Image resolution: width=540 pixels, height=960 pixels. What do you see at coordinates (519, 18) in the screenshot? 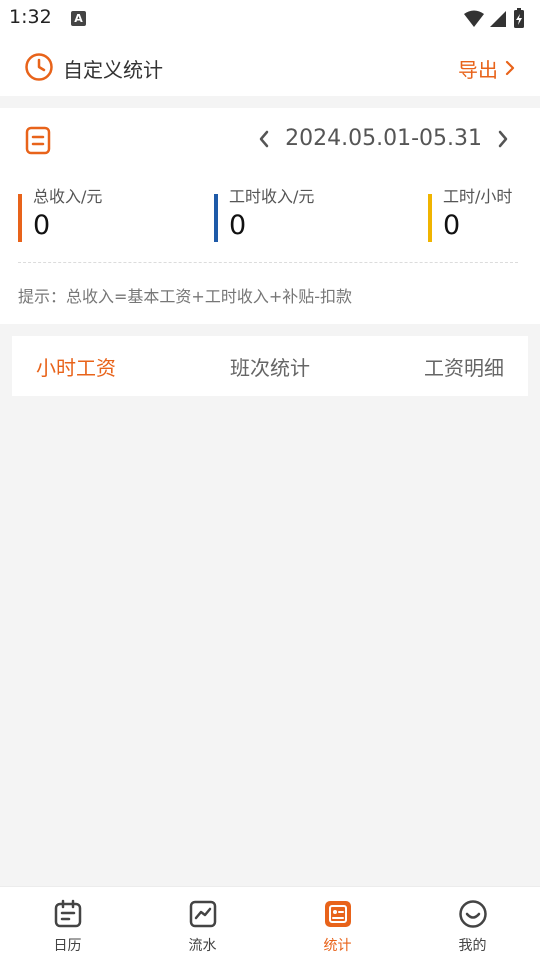
I see `battery-icon` at bounding box center [519, 18].